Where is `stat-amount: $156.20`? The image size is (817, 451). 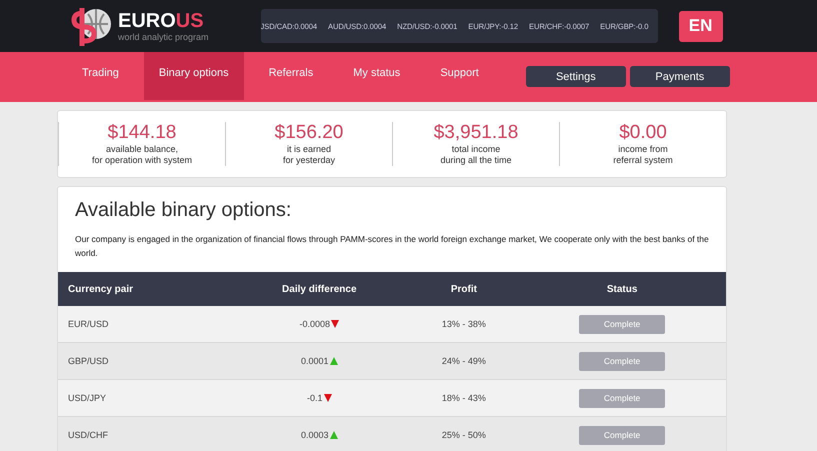 stat-amount: $156.20 is located at coordinates (309, 133).